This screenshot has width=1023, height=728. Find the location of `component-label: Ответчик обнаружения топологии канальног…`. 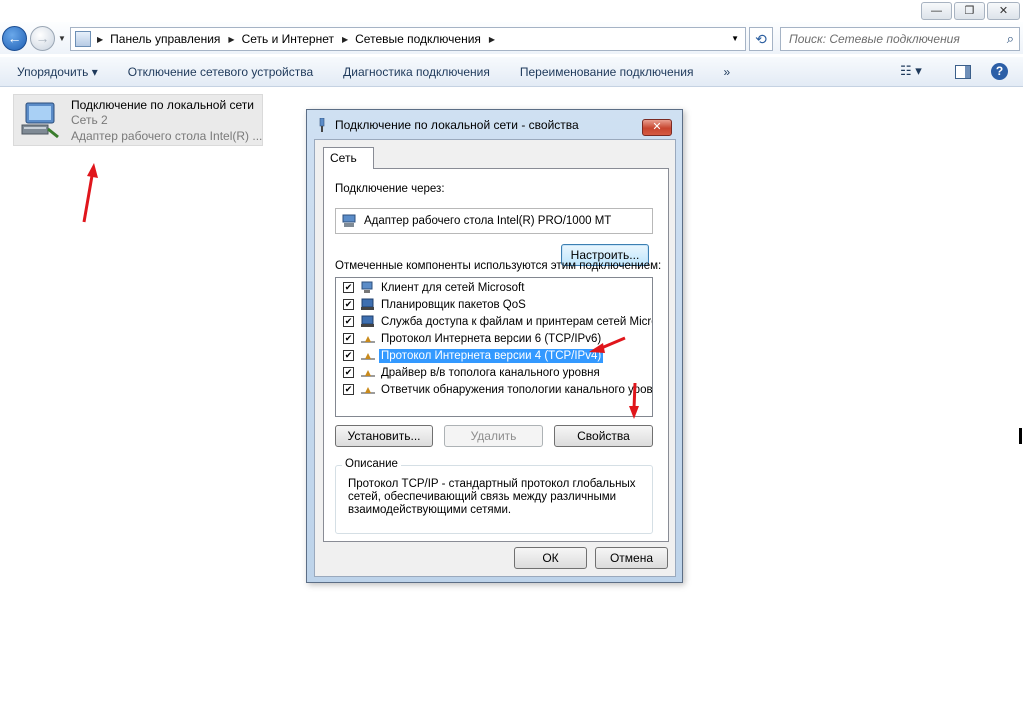

component-label: Ответчик обнаружения топологии канальног… is located at coordinates (517, 389).